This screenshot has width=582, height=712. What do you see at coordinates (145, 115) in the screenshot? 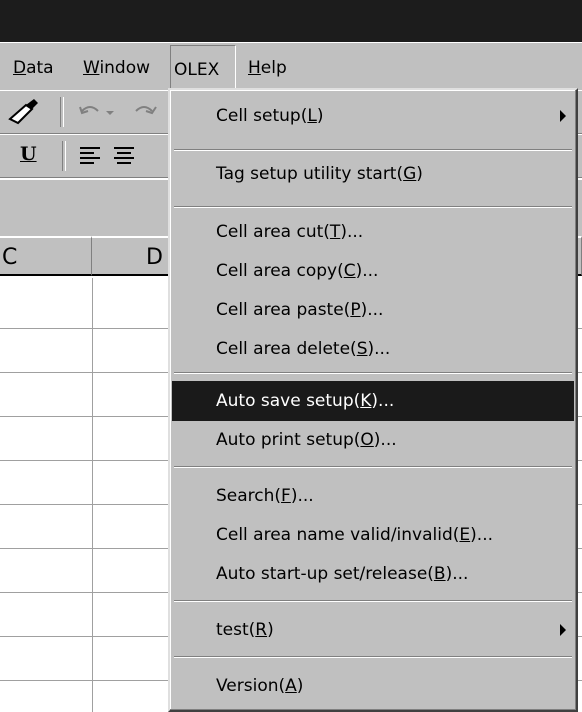
I see `redo-icon` at bounding box center [145, 115].